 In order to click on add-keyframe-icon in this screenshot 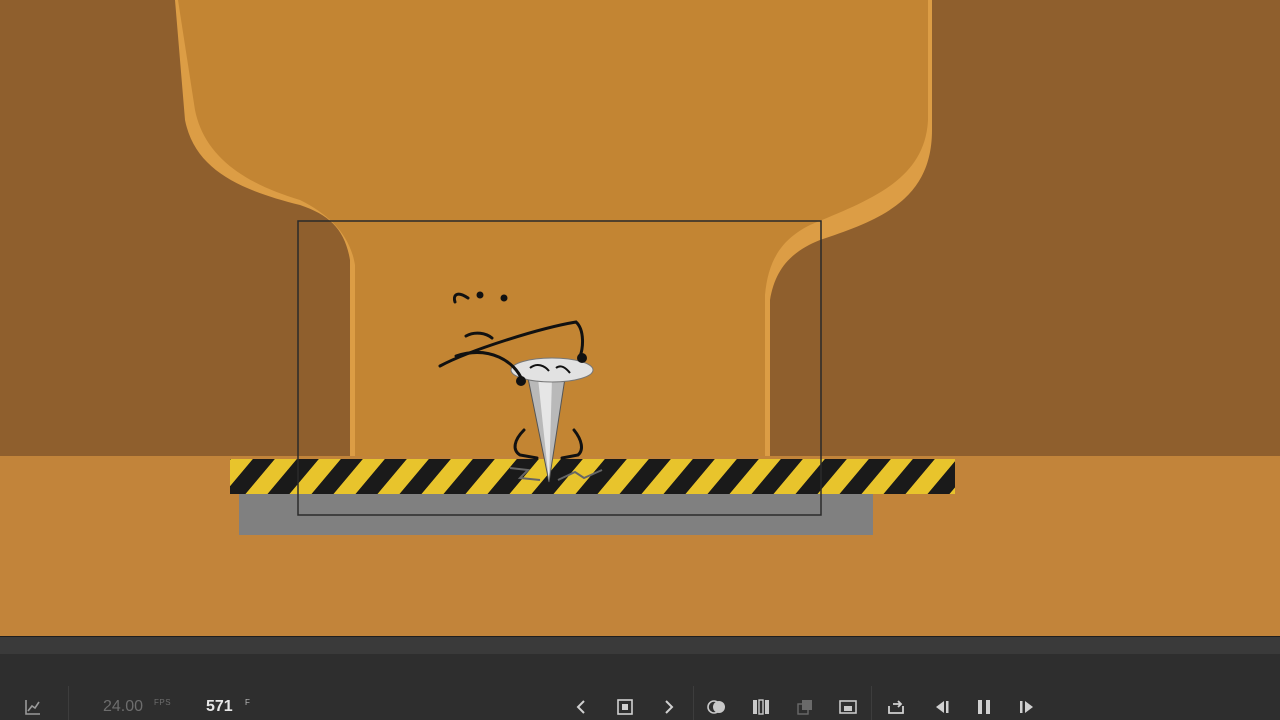, I will do `click(625, 707)`.